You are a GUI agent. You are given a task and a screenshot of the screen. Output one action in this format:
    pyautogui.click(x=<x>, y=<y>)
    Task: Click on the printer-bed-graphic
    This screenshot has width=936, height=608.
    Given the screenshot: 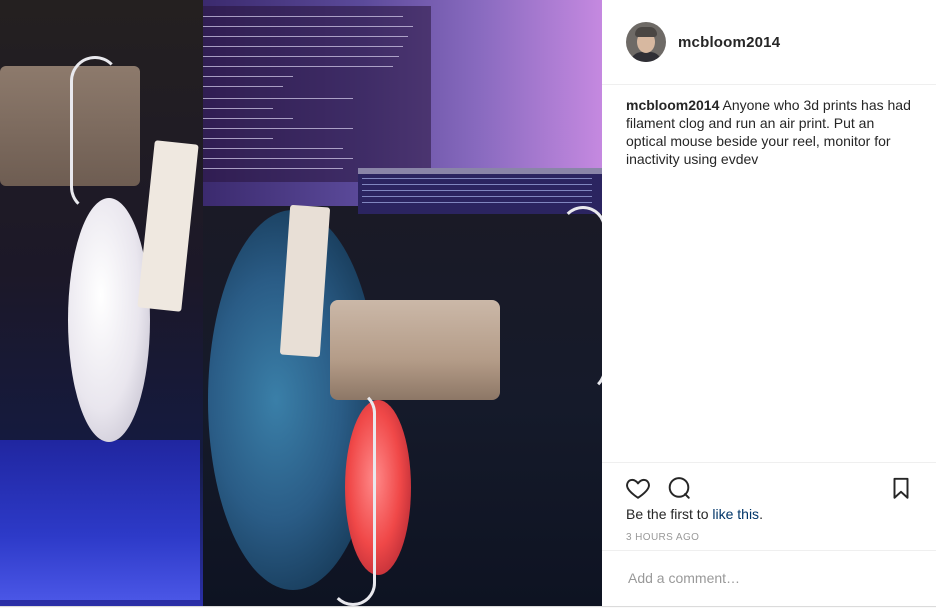 What is the action you would take?
    pyautogui.click(x=100, y=520)
    